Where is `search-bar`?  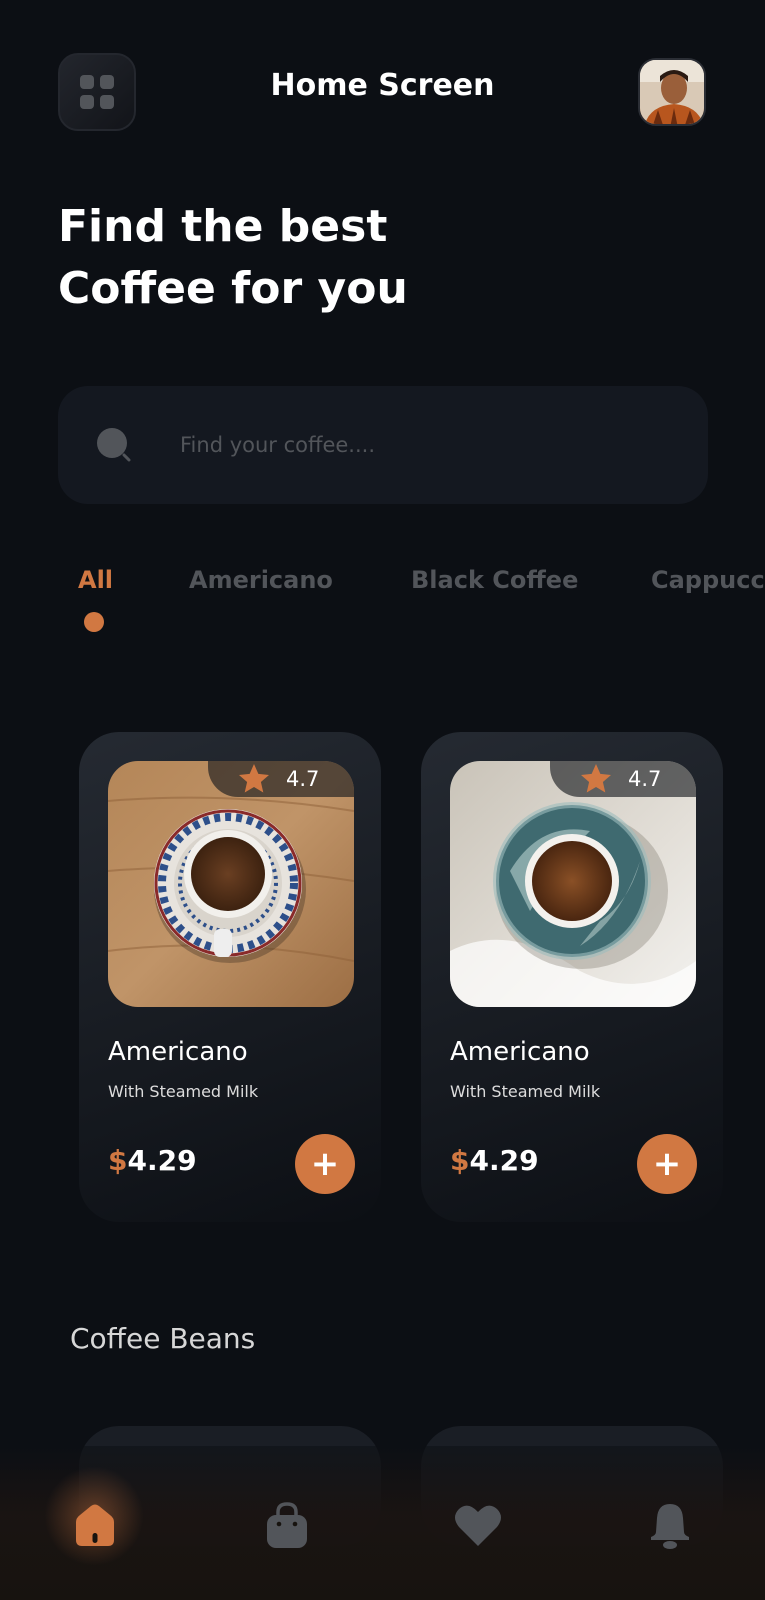 search-bar is located at coordinates (383, 445).